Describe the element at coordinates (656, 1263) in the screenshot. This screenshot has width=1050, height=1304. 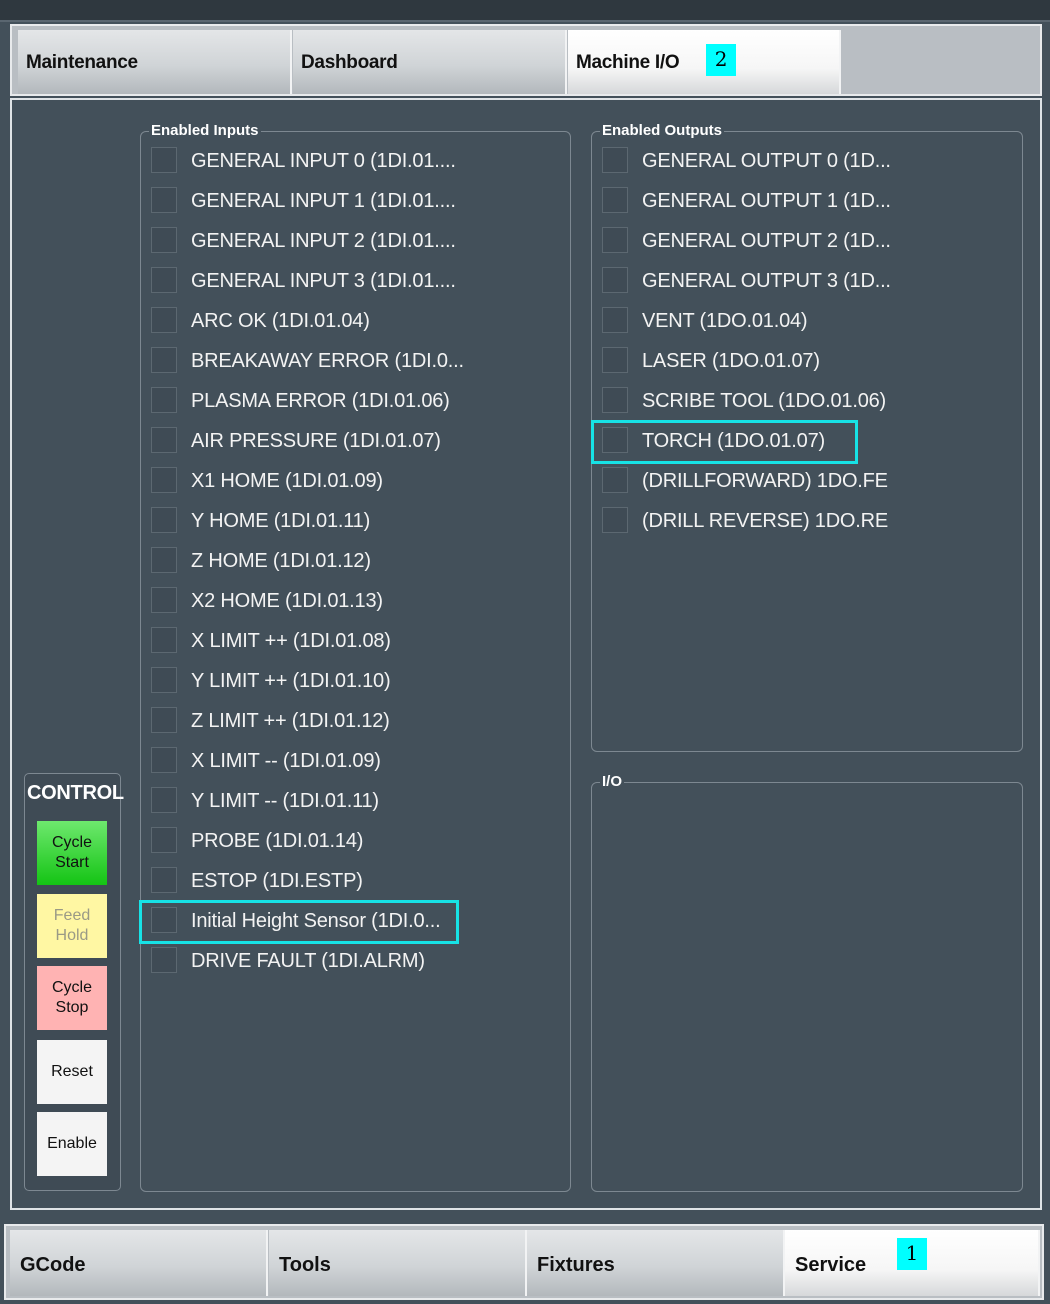
I see `tab-fixtures: Fixtures` at that location.